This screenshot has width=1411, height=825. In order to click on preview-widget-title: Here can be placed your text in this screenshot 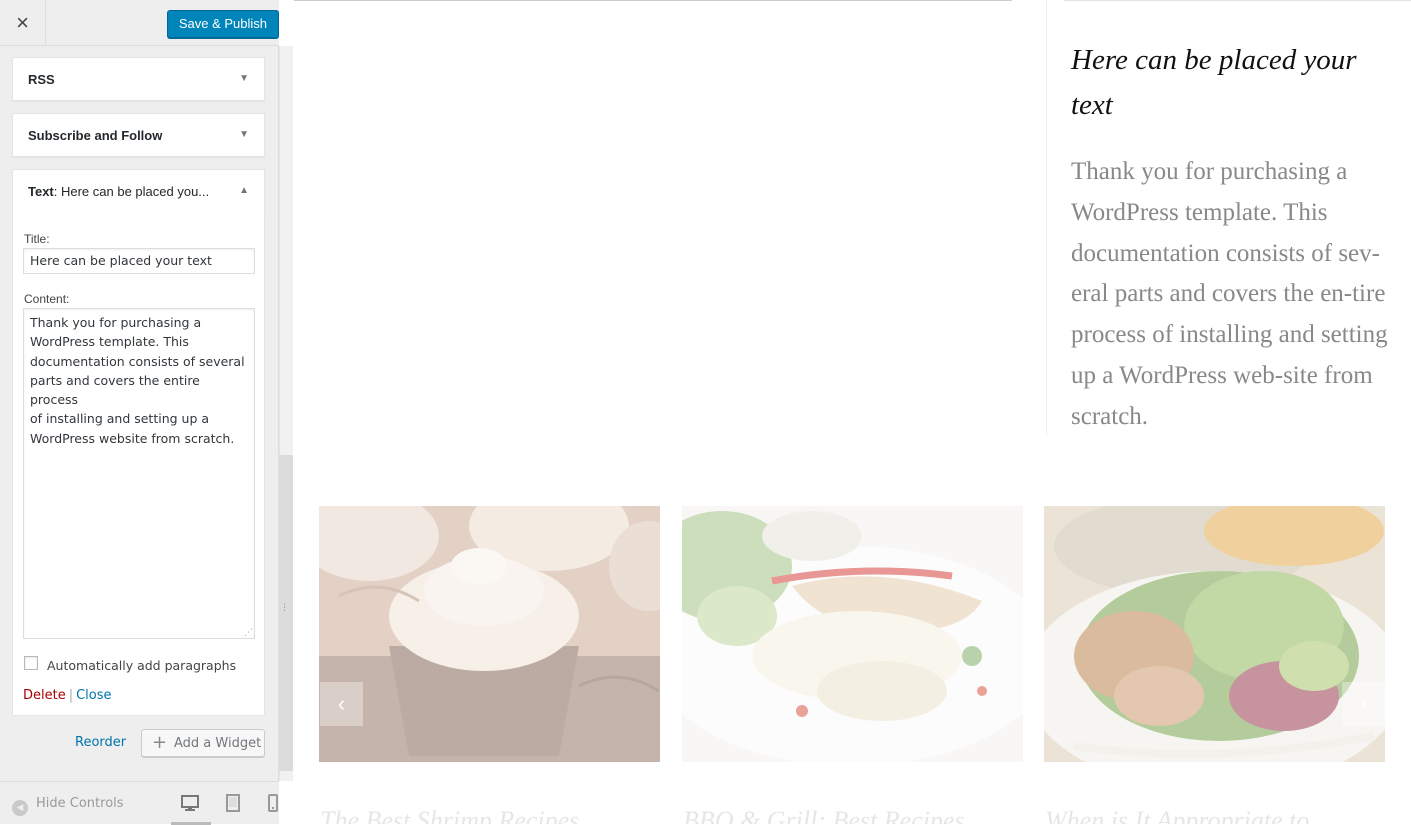, I will do `click(1214, 82)`.